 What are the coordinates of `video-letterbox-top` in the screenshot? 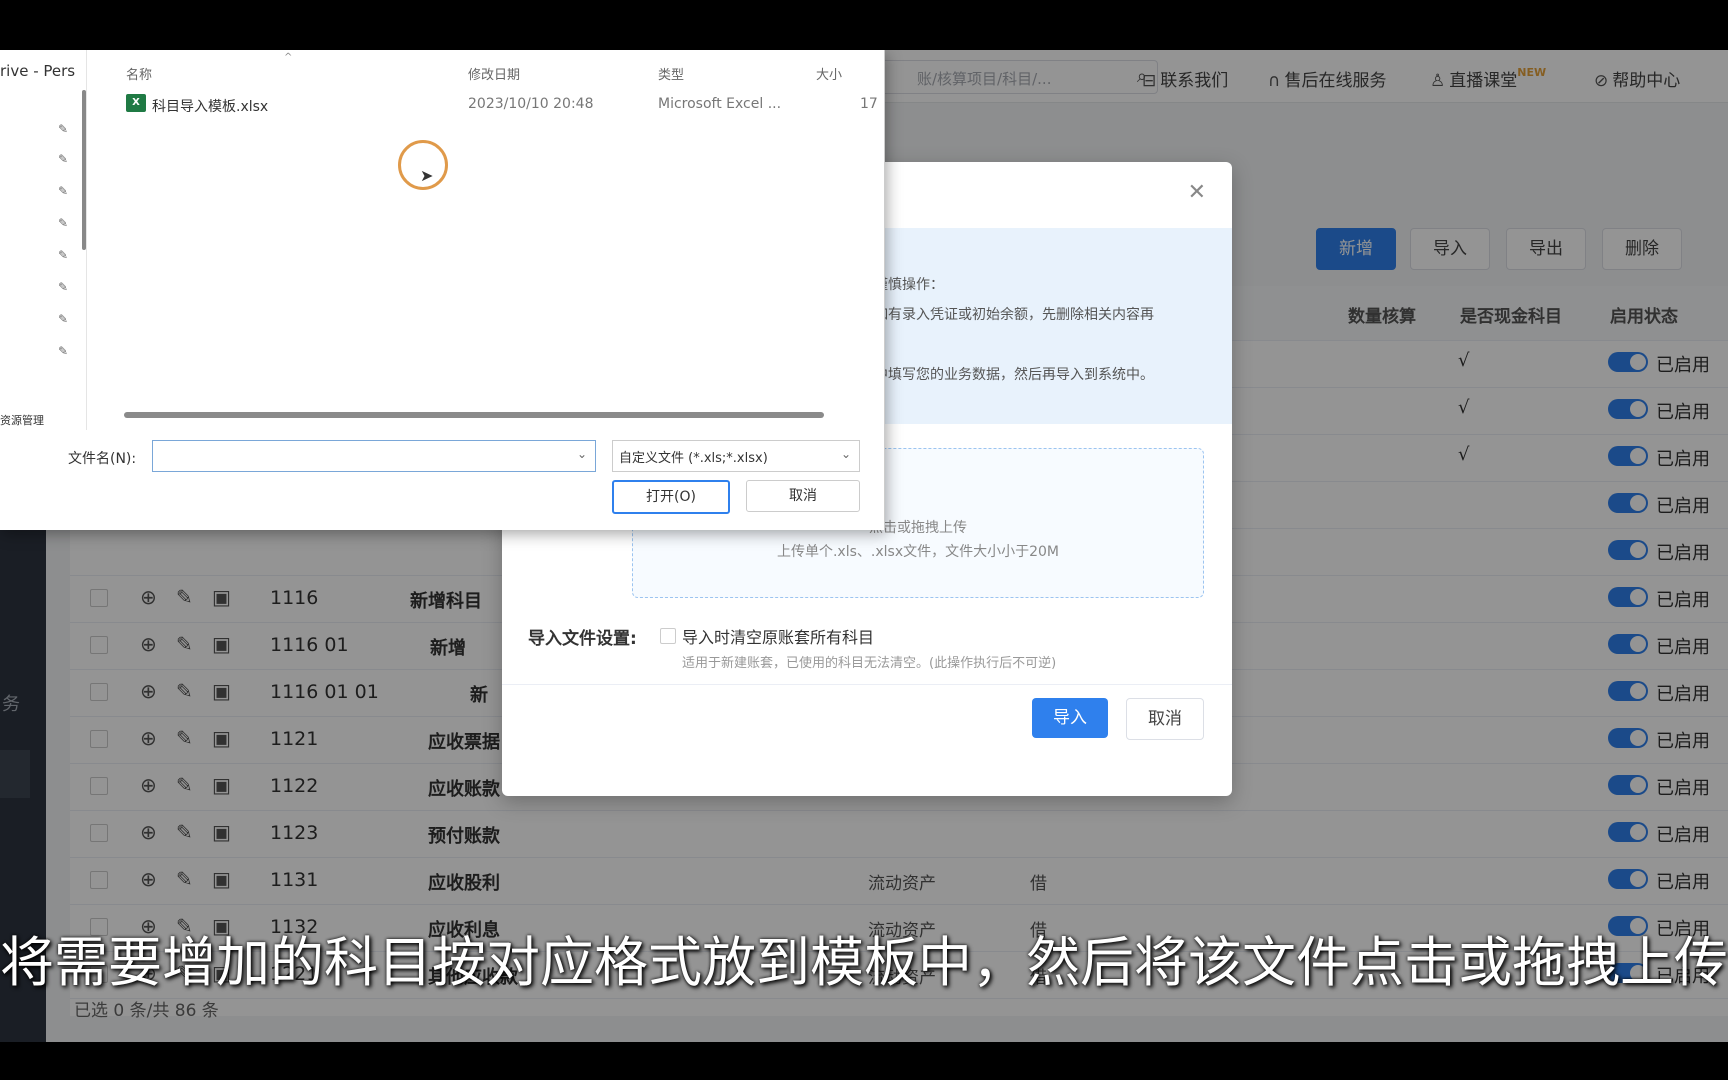 It's located at (864, 25).